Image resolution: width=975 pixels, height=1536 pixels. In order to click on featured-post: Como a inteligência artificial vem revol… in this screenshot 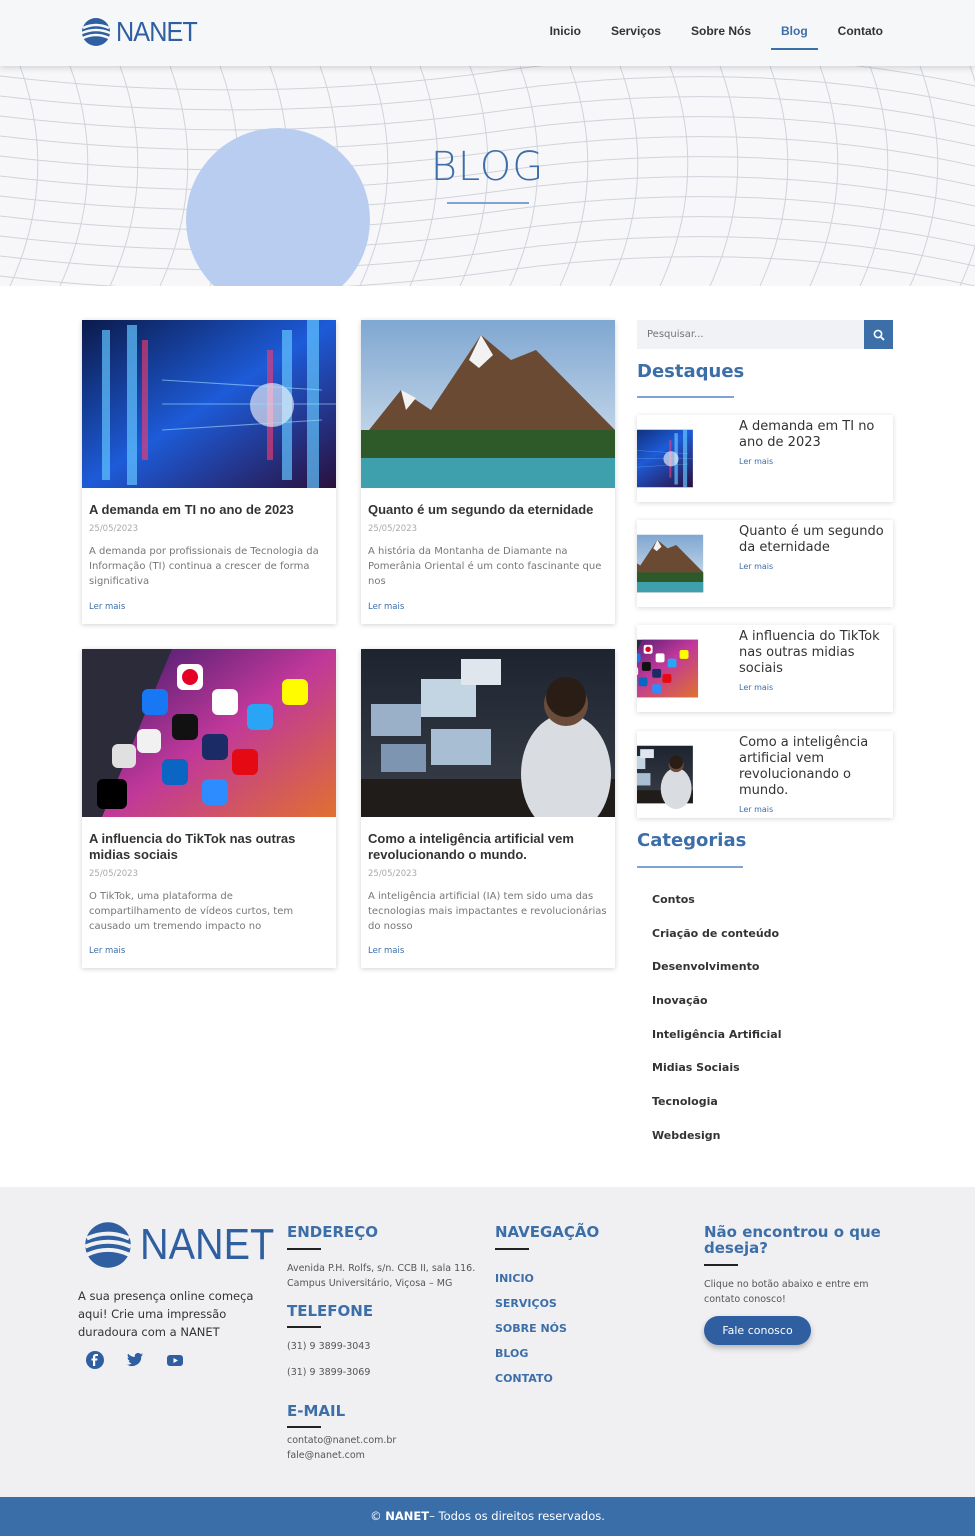, I will do `click(765, 774)`.